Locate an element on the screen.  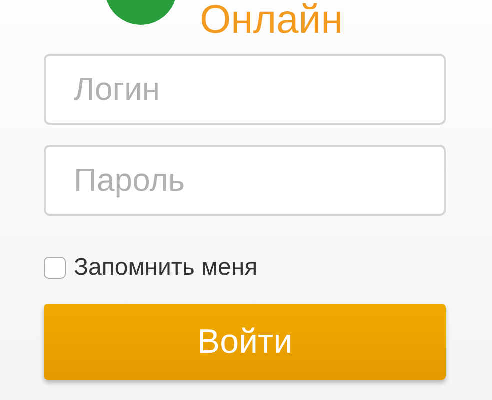
password-field: Пароль is located at coordinates (245, 180).